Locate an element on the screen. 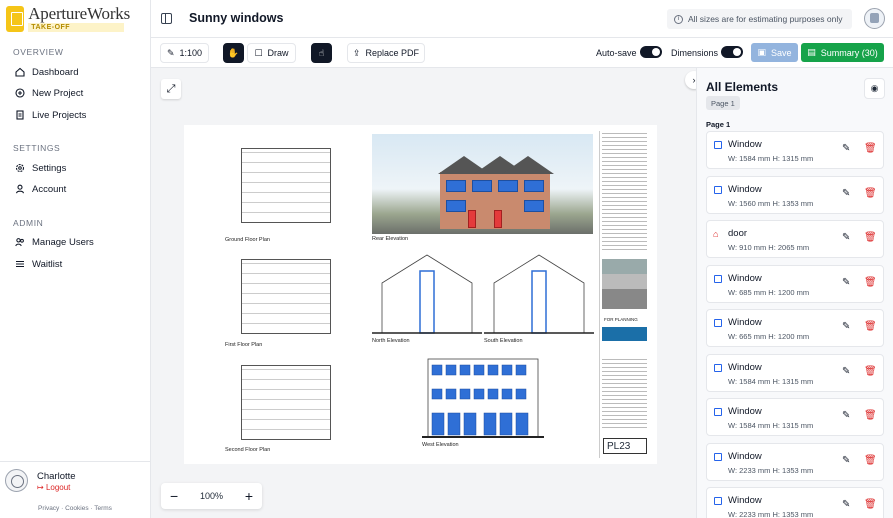 Image resolution: width=893 pixels, height=518 pixels. sidebar-item-label: New Project is located at coordinates (58, 93).